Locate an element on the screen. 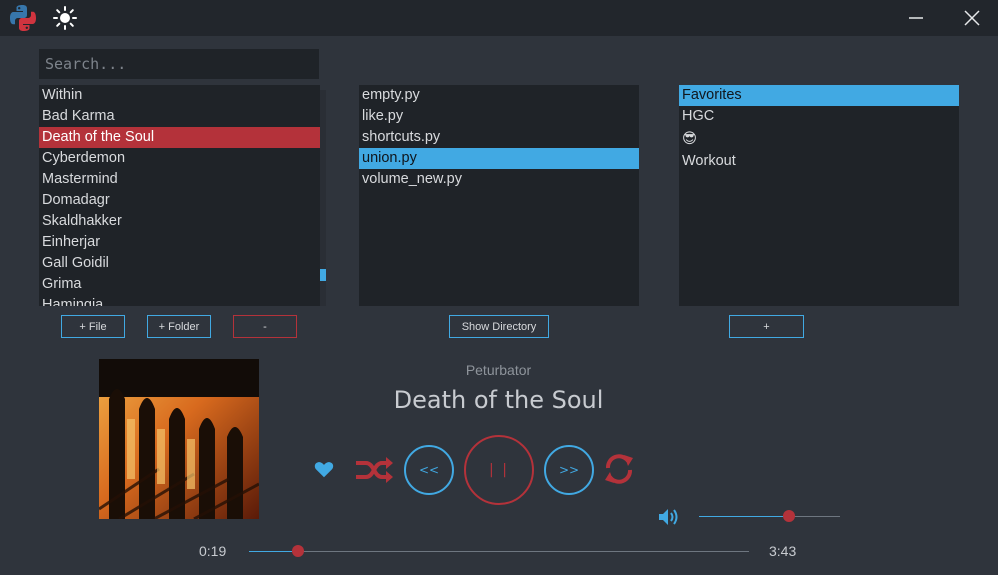  song-item: Within is located at coordinates (179, 95).